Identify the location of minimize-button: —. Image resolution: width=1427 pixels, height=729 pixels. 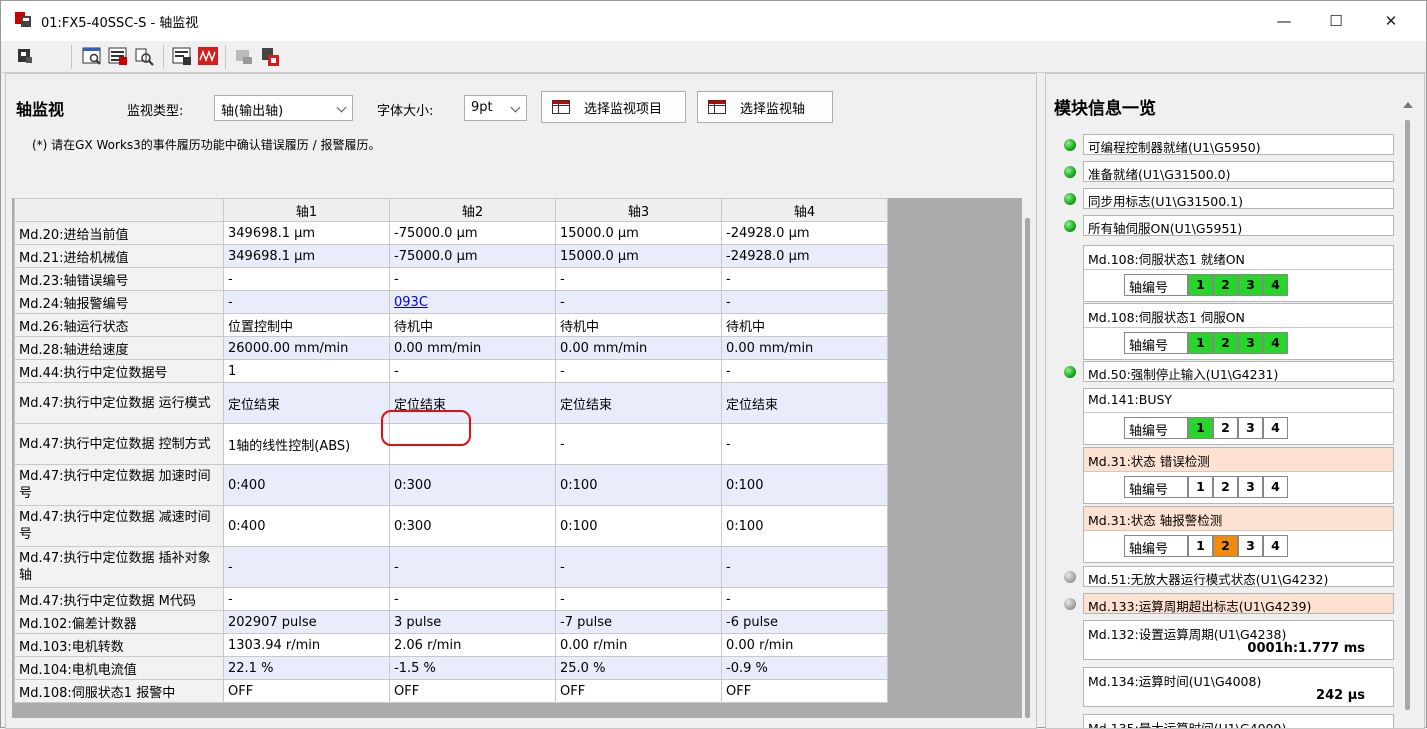
(1284, 21).